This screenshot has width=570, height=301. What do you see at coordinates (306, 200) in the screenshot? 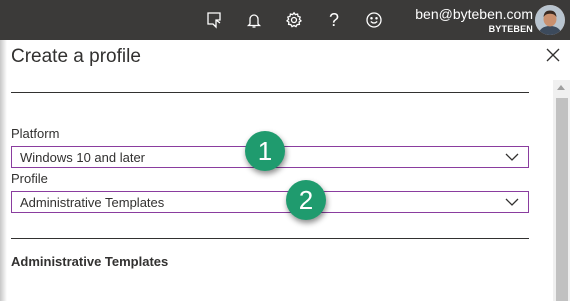
I see `callout-marker: 2` at bounding box center [306, 200].